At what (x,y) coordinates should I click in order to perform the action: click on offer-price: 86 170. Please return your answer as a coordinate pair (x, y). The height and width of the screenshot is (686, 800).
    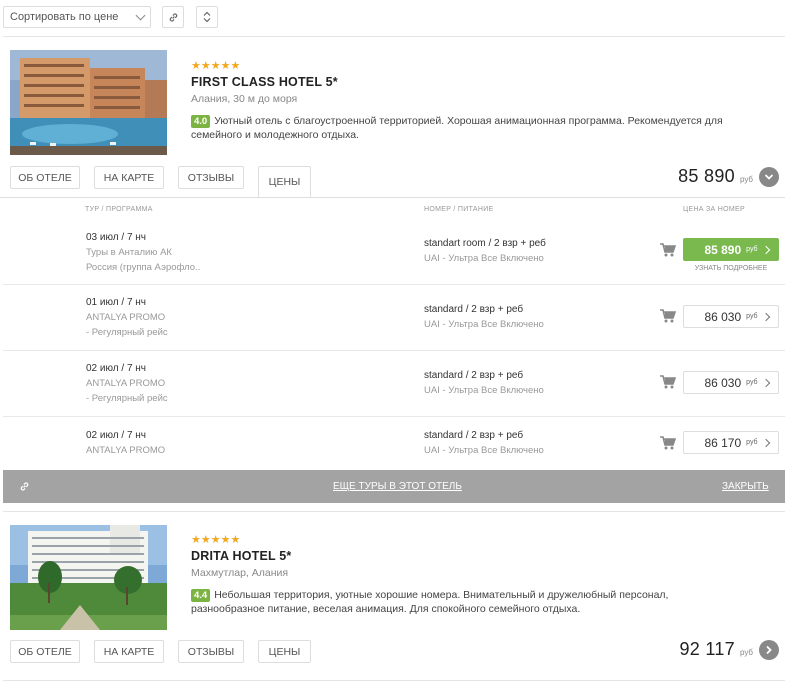
    Looking at the image, I should click on (723, 442).